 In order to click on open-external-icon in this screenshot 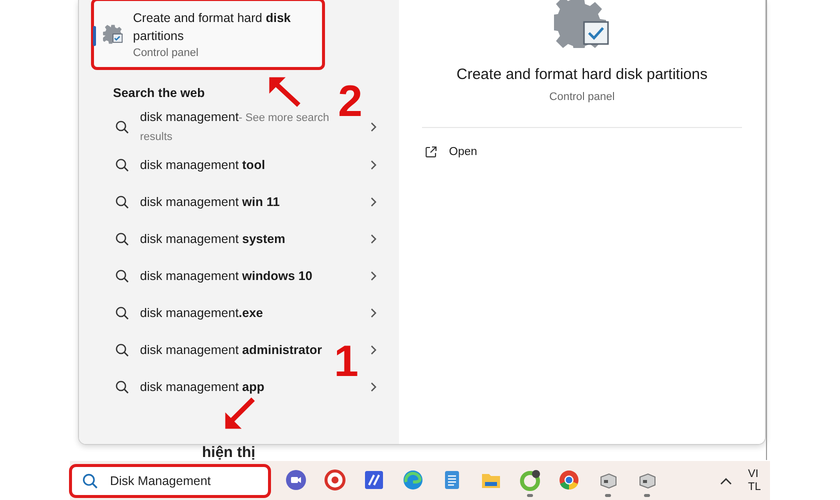, I will do `click(431, 152)`.